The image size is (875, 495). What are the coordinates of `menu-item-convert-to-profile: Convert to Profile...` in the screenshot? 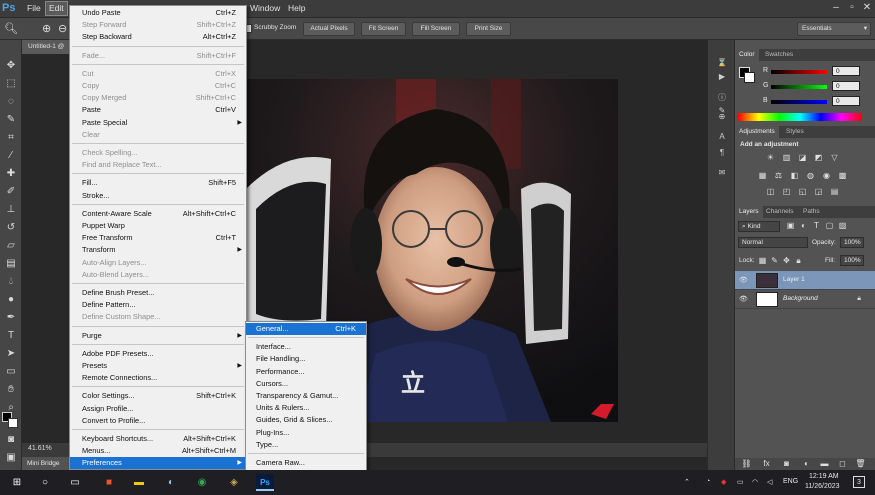 It's located at (158, 421).